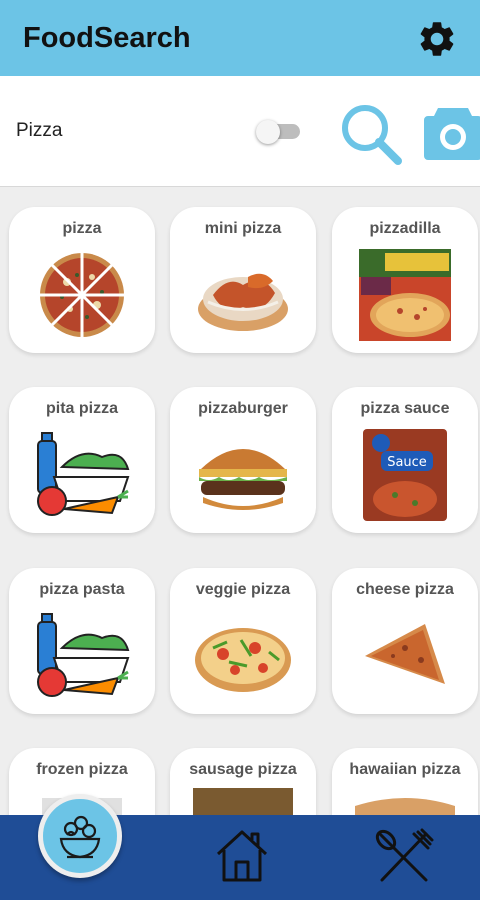 Image resolution: width=480 pixels, height=900 pixels. What do you see at coordinates (243, 660) in the screenshot?
I see `veggie-pizza-image` at bounding box center [243, 660].